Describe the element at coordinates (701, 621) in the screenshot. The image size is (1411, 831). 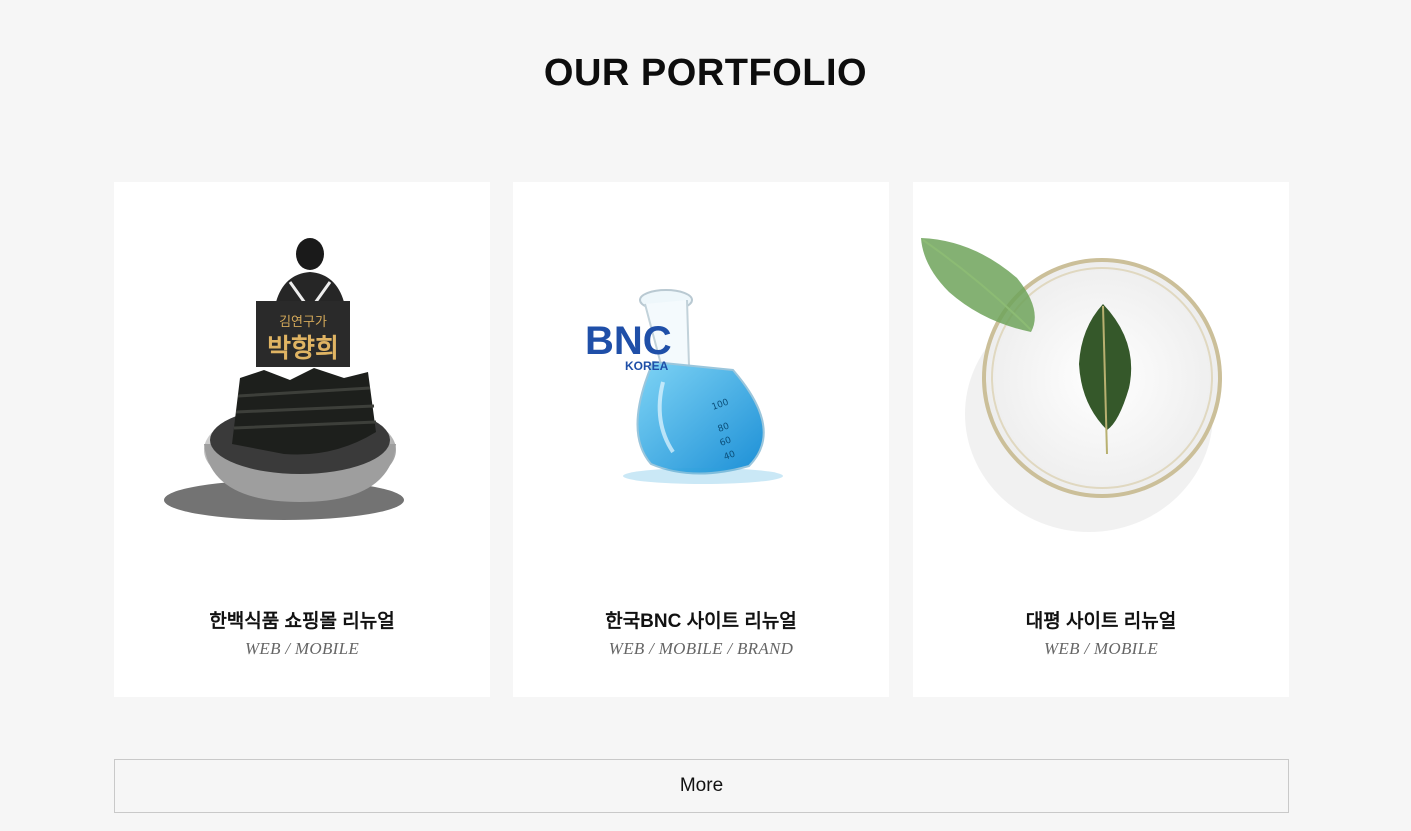
I see `card-title: 한국BNC 사이트 리뉴얼` at that location.